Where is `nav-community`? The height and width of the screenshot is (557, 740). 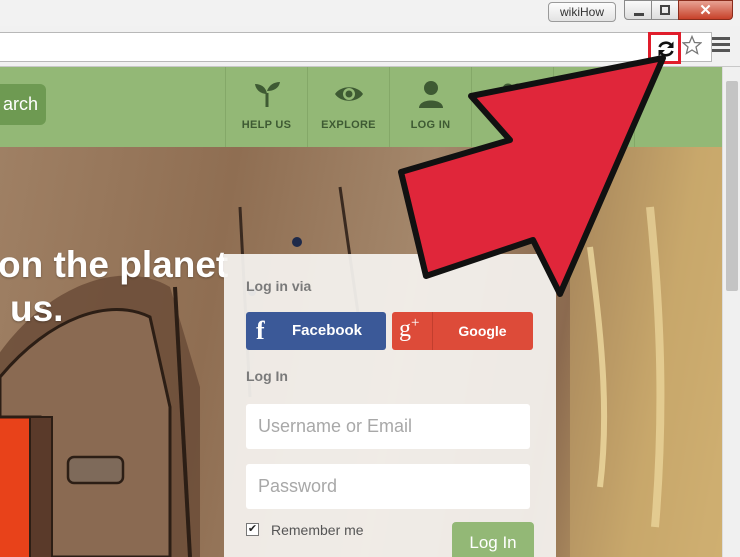 nav-community is located at coordinates (512, 107).